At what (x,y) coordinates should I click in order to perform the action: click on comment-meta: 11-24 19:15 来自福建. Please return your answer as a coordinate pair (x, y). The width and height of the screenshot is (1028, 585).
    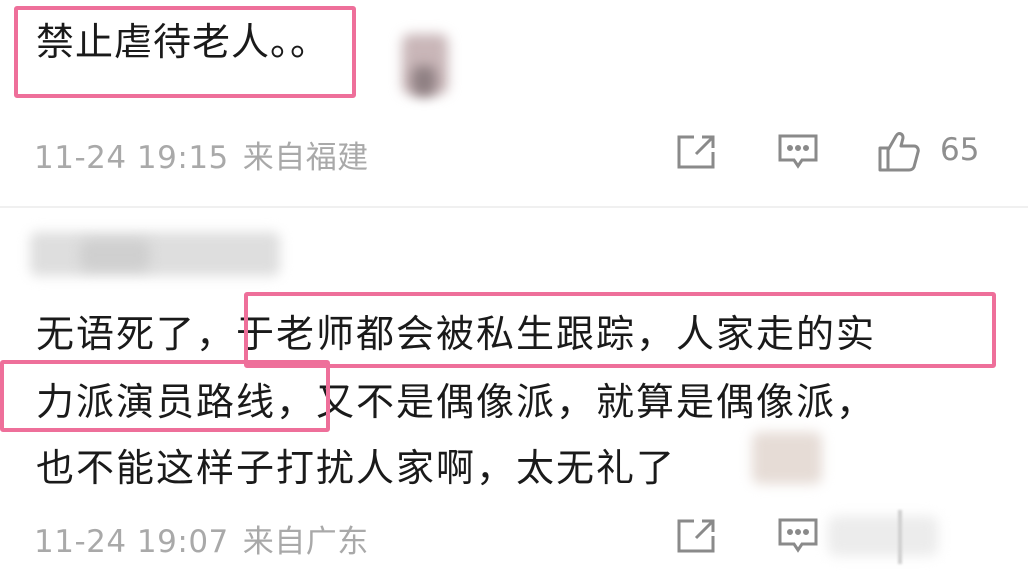
    Looking at the image, I should click on (201, 154).